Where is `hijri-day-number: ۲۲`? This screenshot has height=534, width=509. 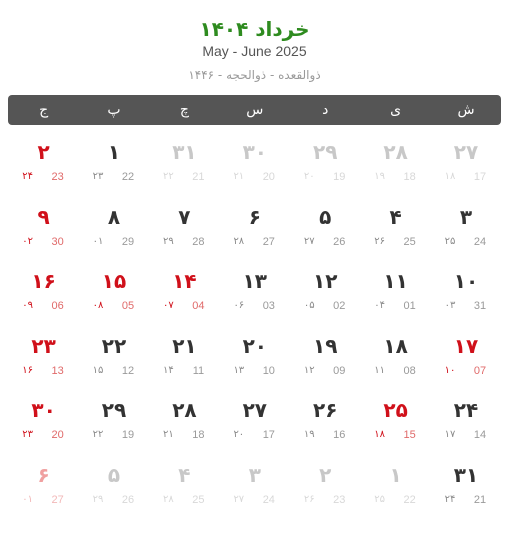
hijri-day-number: ۲۲ is located at coordinates (98, 434).